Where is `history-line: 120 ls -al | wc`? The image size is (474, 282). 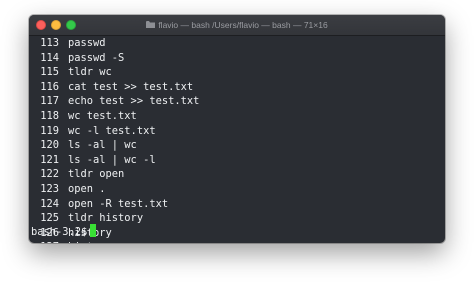 history-line: 120 ls -al | wc is located at coordinates (240, 145).